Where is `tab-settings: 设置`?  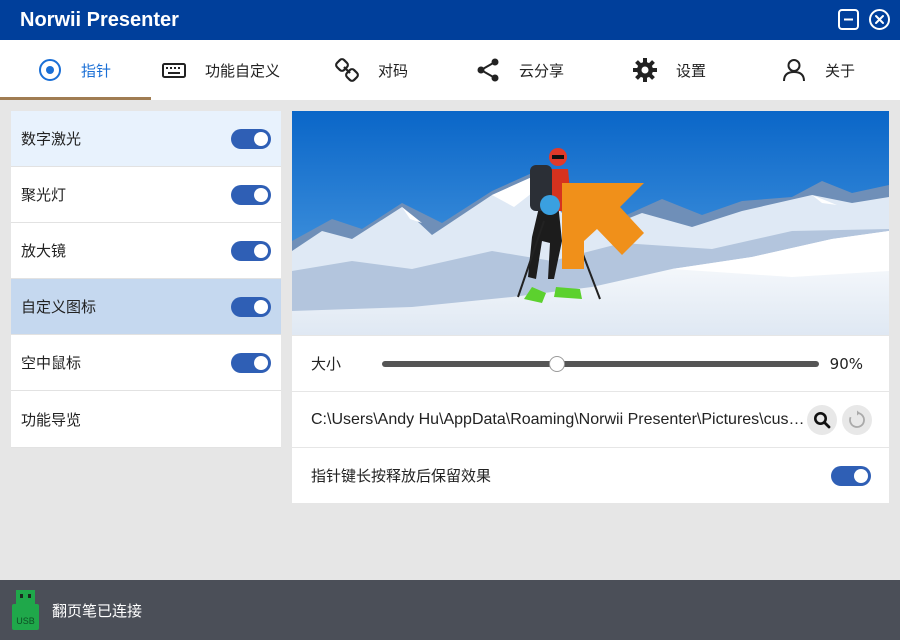 tab-settings: 设置 is located at coordinates (669, 70).